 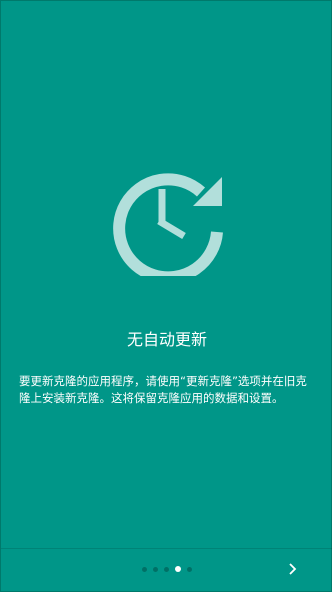 I want to click on bottom-divider, so click(x=166, y=548).